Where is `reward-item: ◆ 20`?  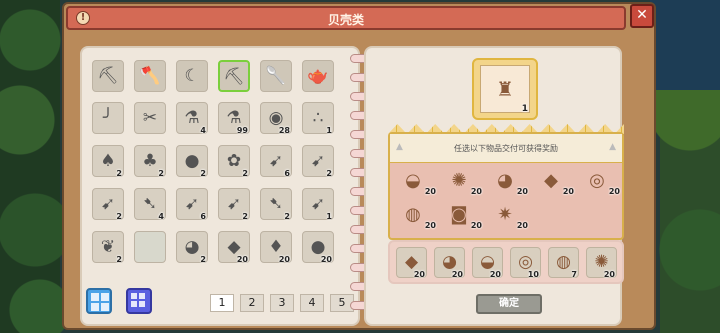
reward-item: ◆ 20 is located at coordinates (555, 182).